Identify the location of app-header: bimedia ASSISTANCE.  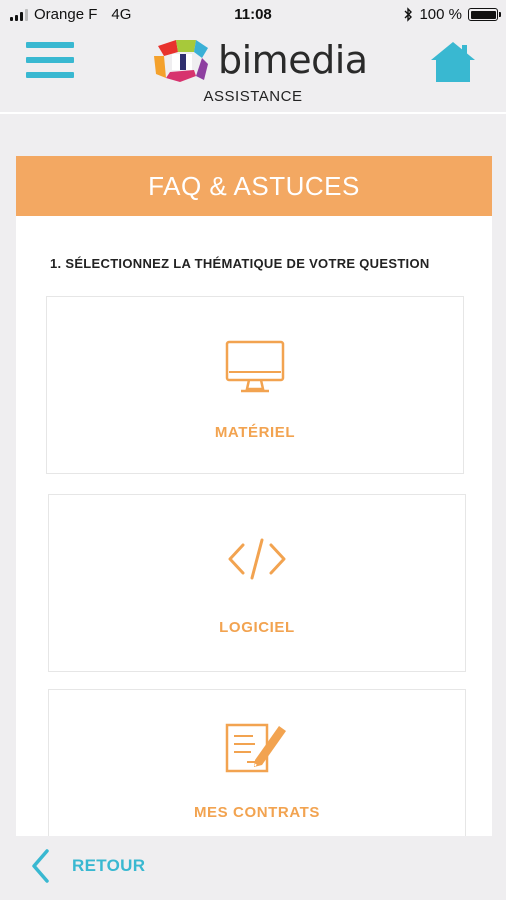
(253, 72).